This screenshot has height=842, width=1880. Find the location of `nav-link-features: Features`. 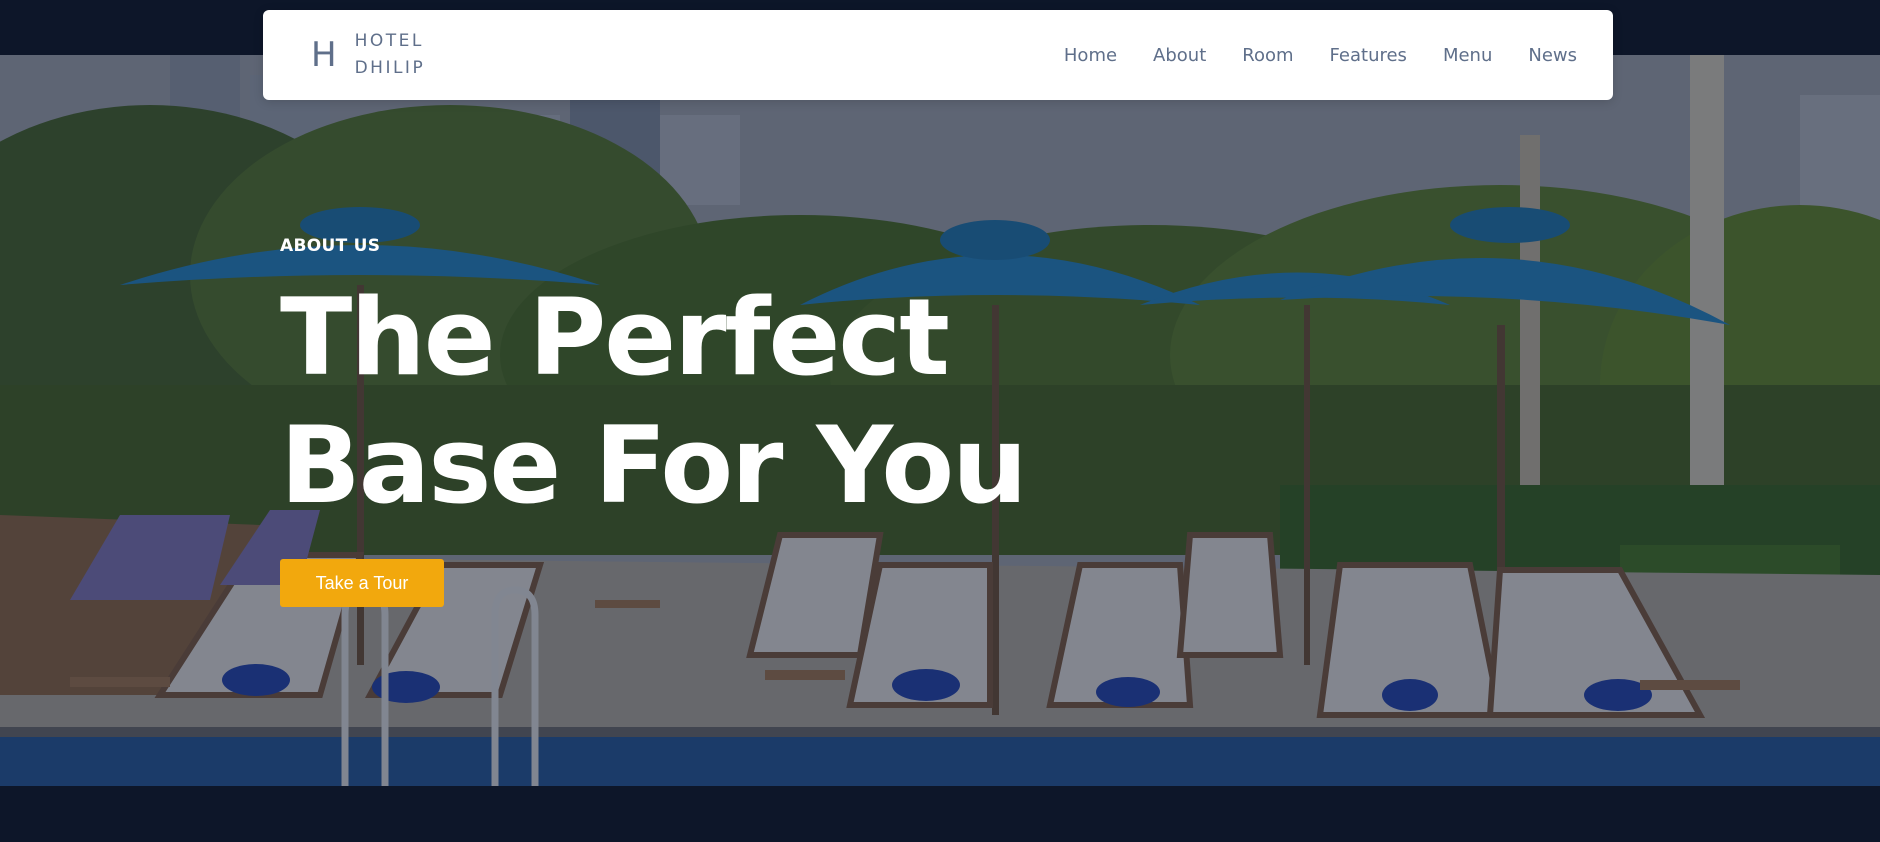

nav-link-features: Features is located at coordinates (1368, 55).